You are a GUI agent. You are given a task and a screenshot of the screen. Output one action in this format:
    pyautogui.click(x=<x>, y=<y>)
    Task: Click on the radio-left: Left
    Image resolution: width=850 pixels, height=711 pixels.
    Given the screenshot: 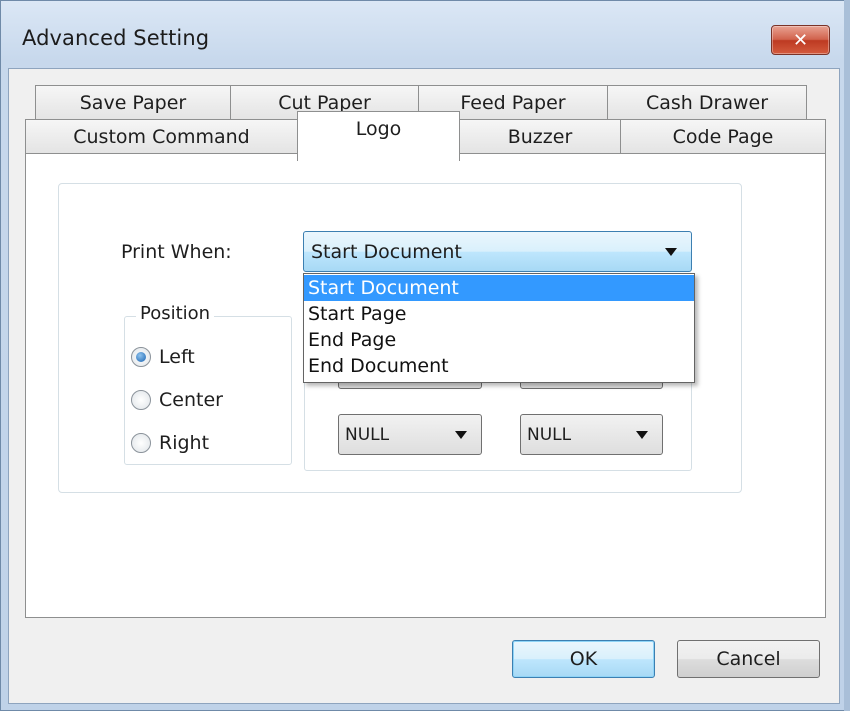 What is the action you would take?
    pyautogui.click(x=163, y=357)
    